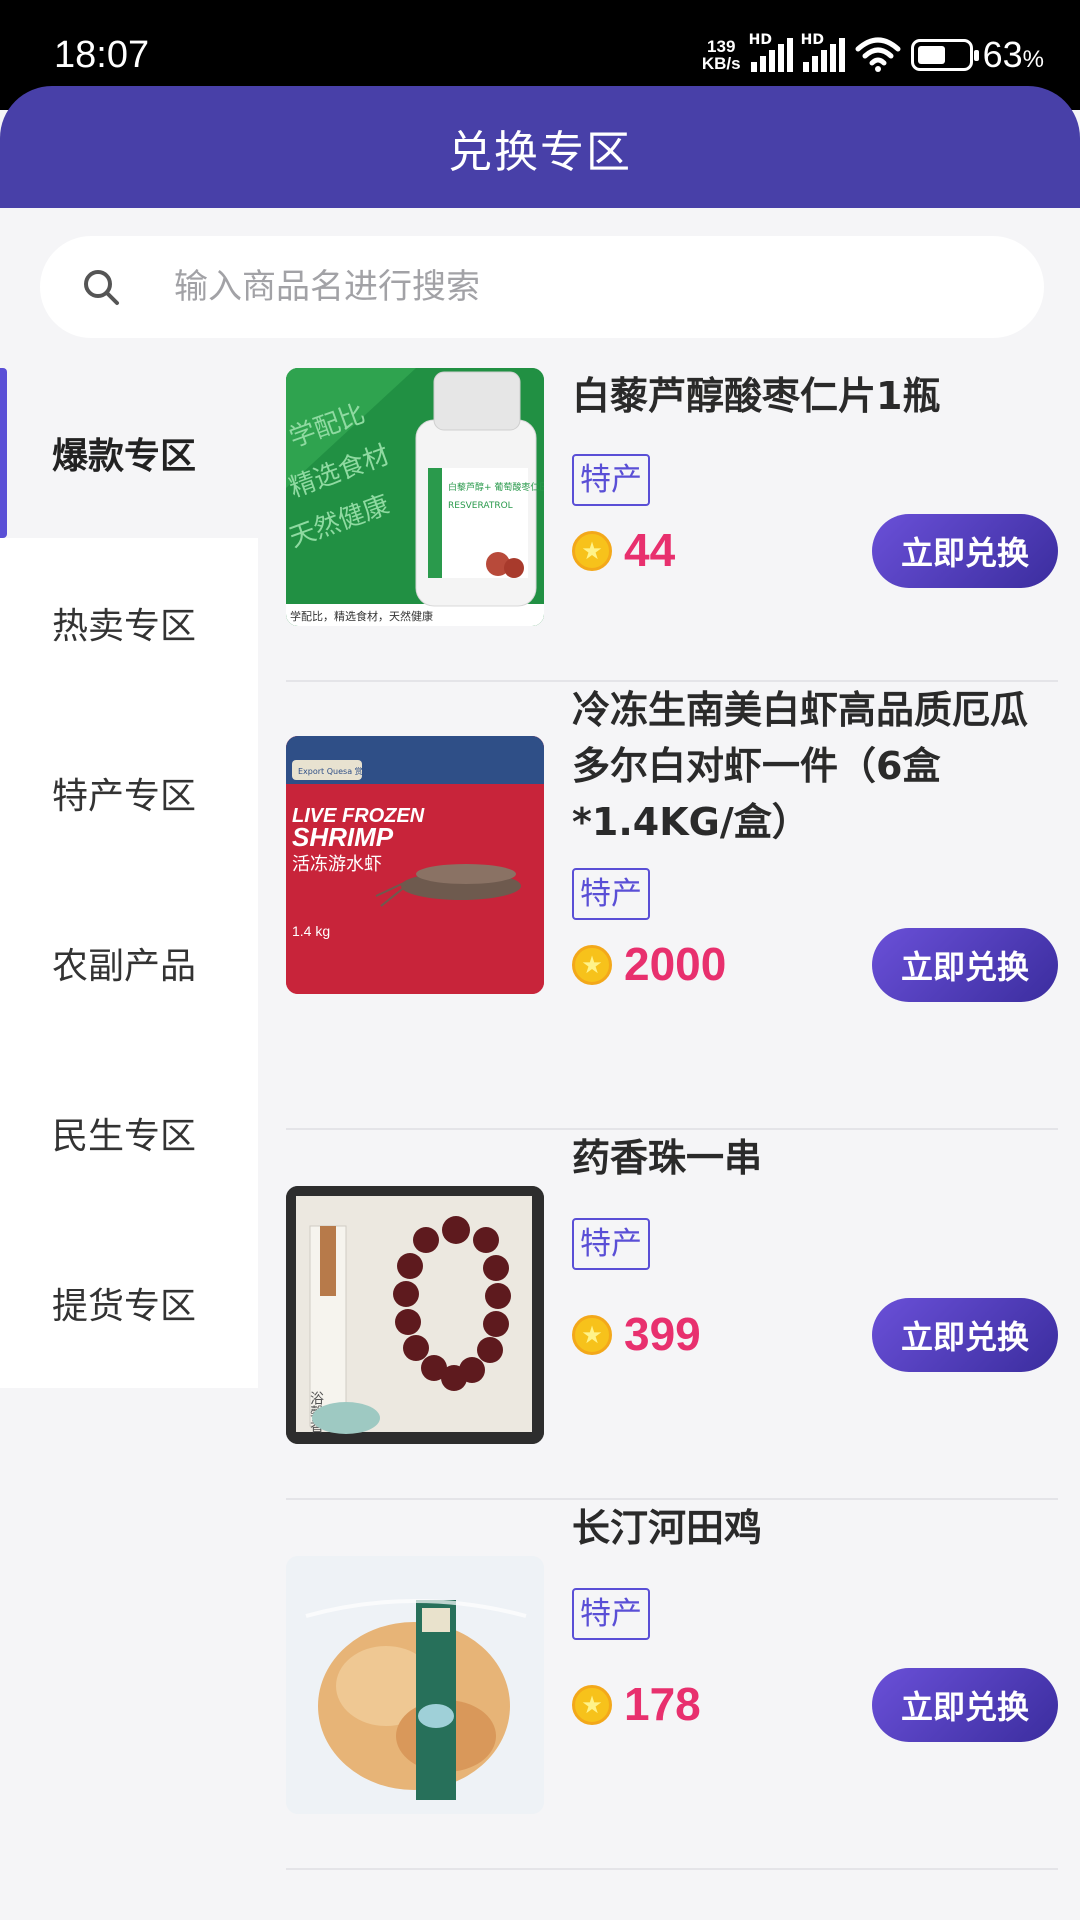 This screenshot has height=1920, width=1080. What do you see at coordinates (124, 626) in the screenshot?
I see `sidebar-item-label: 热卖专区` at bounding box center [124, 626].